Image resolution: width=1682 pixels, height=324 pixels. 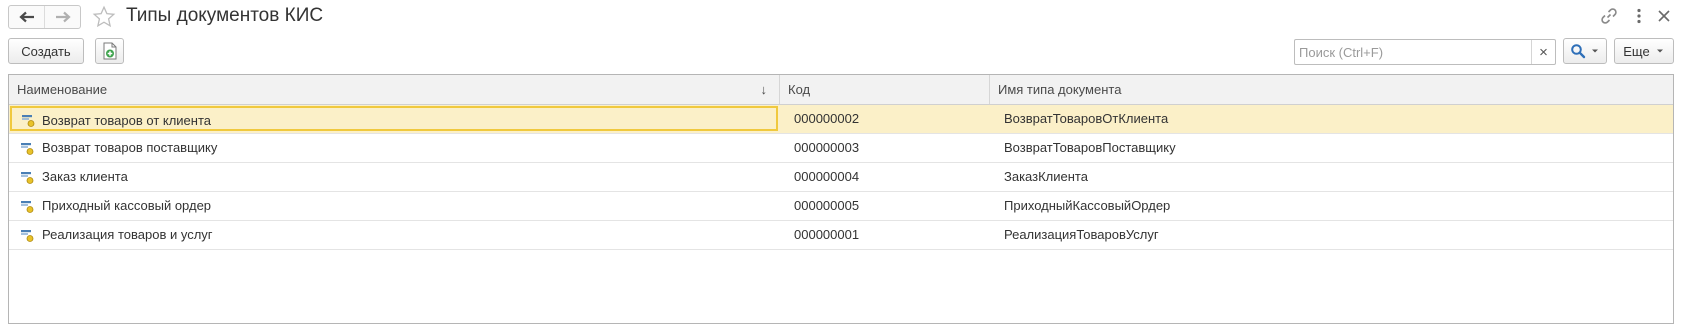 I want to click on search-field: ×, so click(x=1425, y=52).